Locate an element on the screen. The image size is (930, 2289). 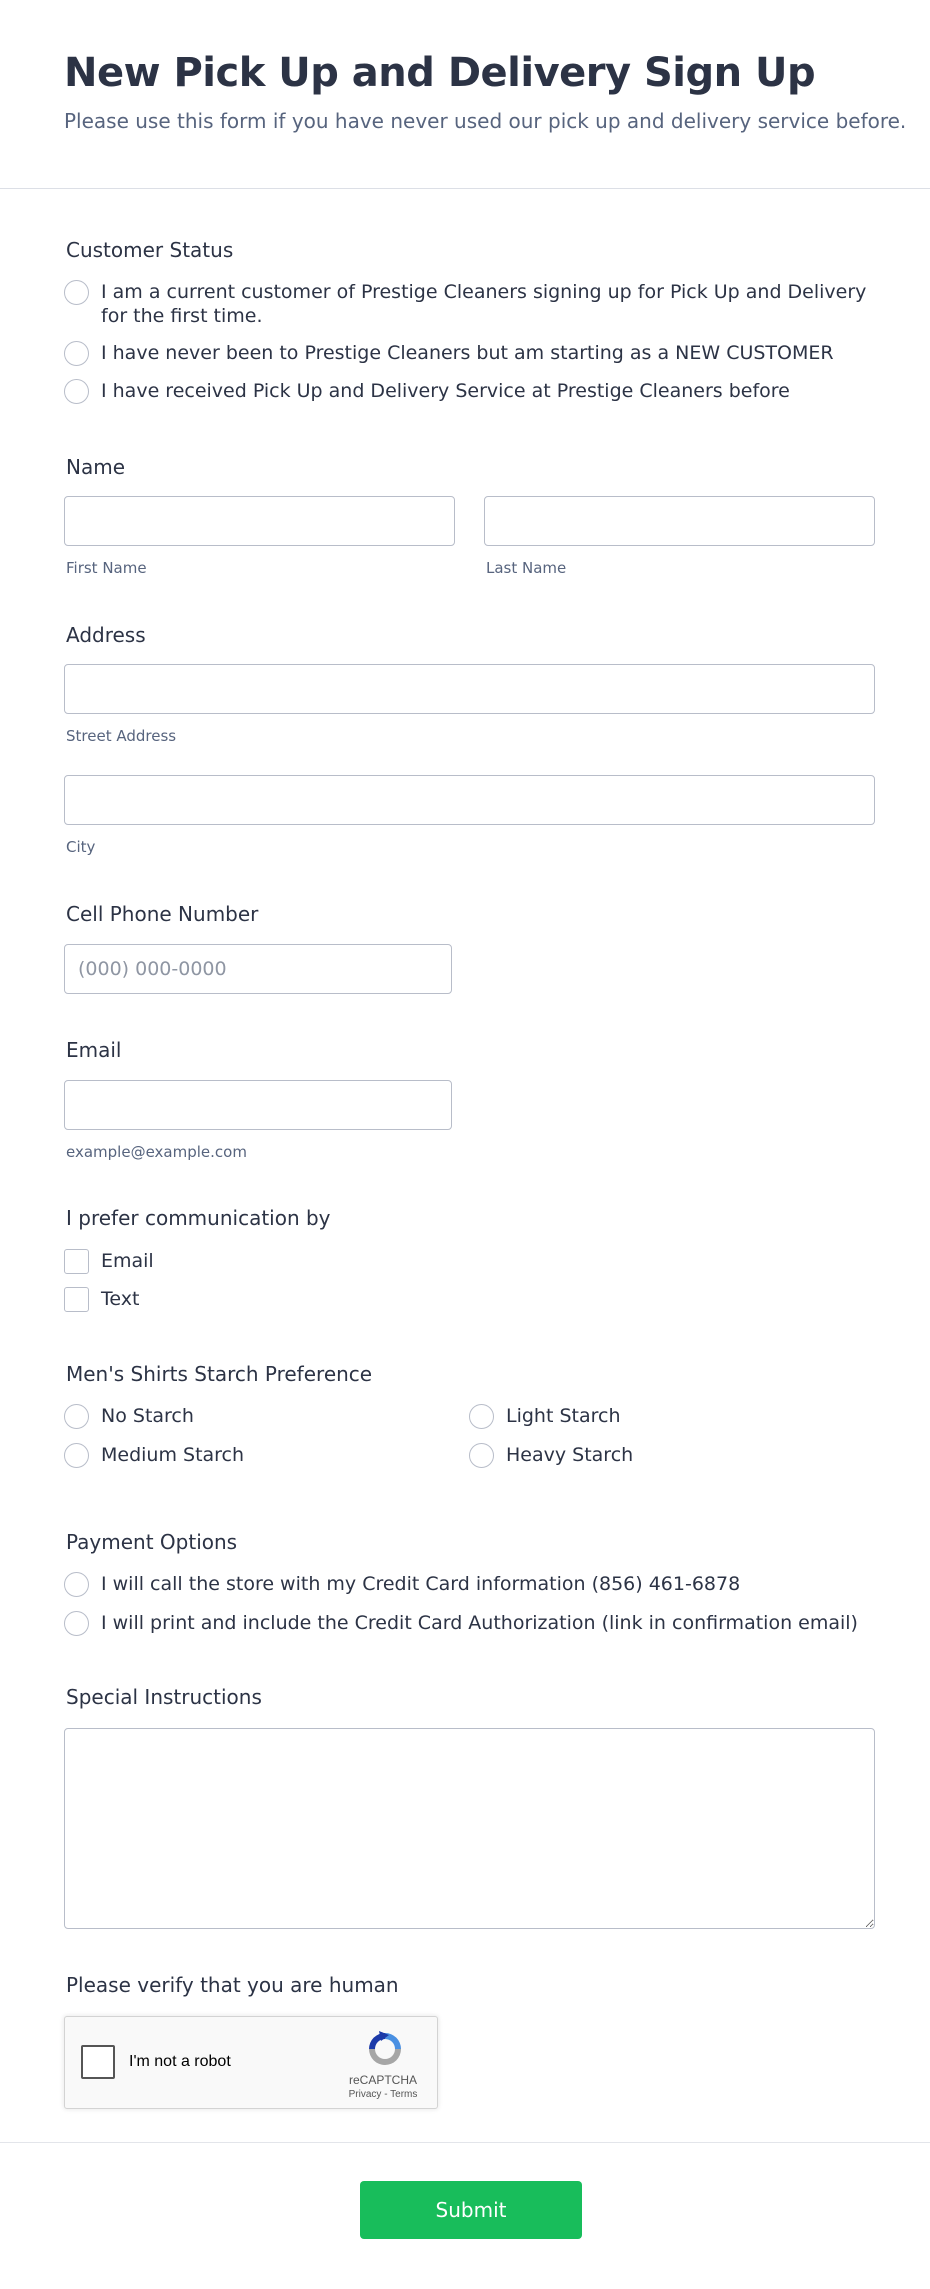
customer-status-label: Customer Status is located at coordinates (150, 250).